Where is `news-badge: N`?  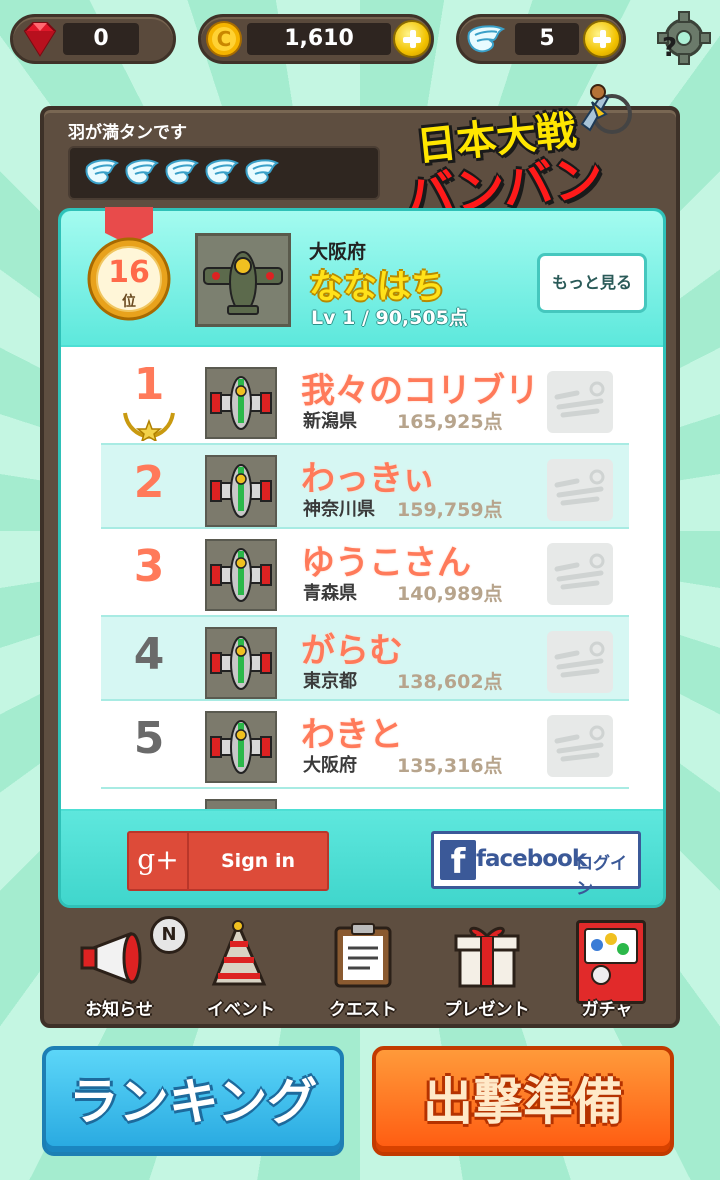 news-badge: N is located at coordinates (169, 935).